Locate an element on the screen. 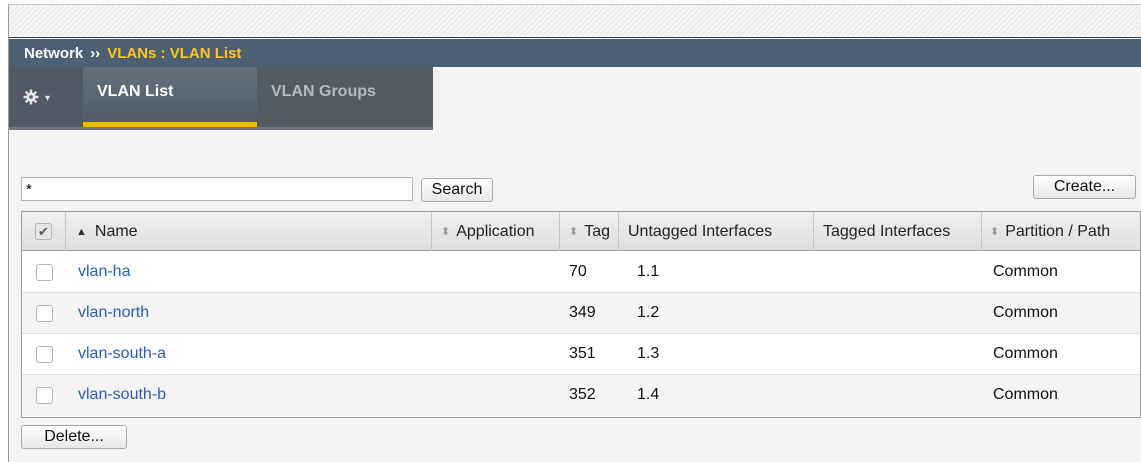 The image size is (1141, 462). tag-cell: 351 is located at coordinates (582, 353).